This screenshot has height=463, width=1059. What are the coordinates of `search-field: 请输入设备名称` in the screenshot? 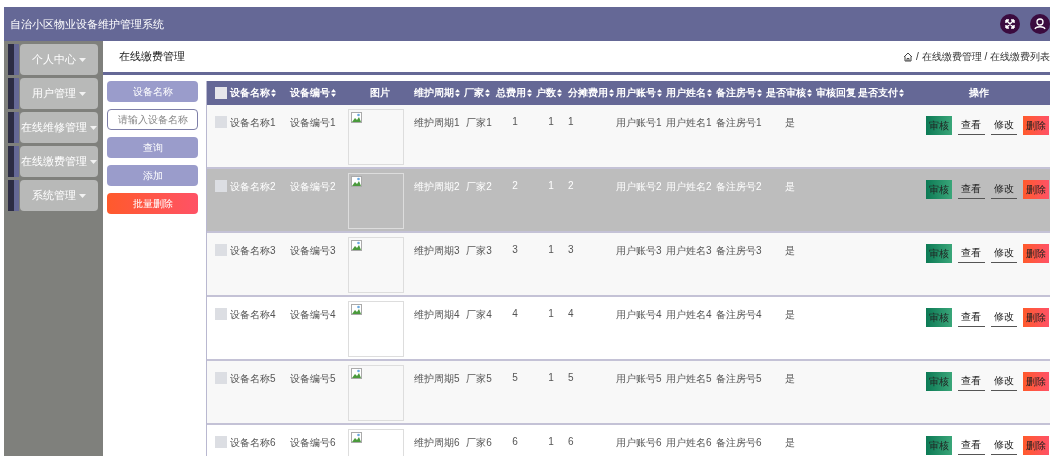 It's located at (152, 119).